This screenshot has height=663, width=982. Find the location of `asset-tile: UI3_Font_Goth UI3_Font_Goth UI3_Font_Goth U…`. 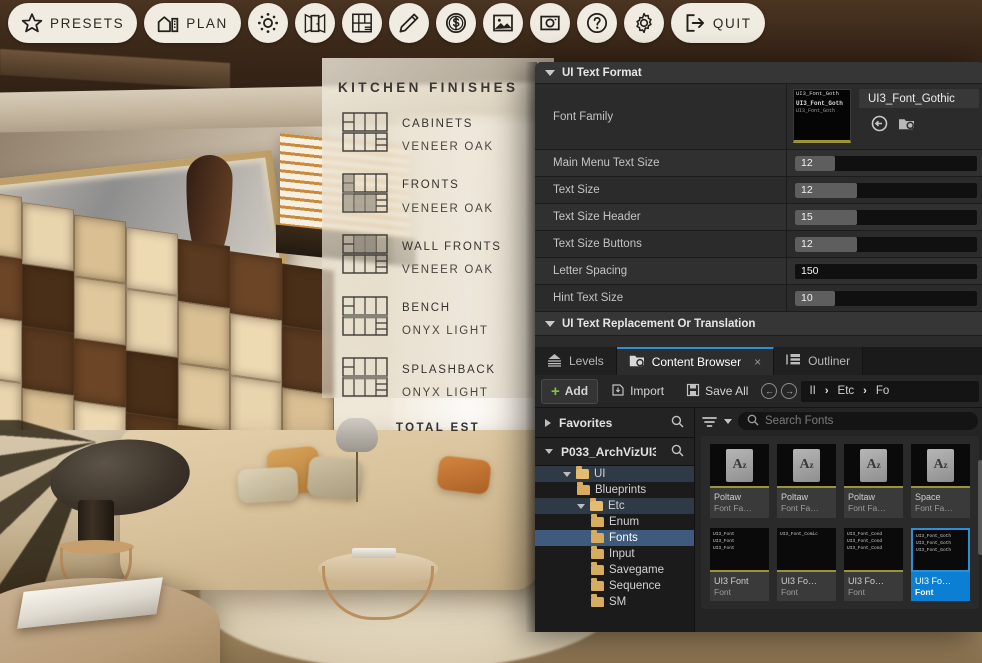

asset-tile: UI3_Font_Goth UI3_Font_Goth UI3_Font_Goth U… is located at coordinates (940, 564).